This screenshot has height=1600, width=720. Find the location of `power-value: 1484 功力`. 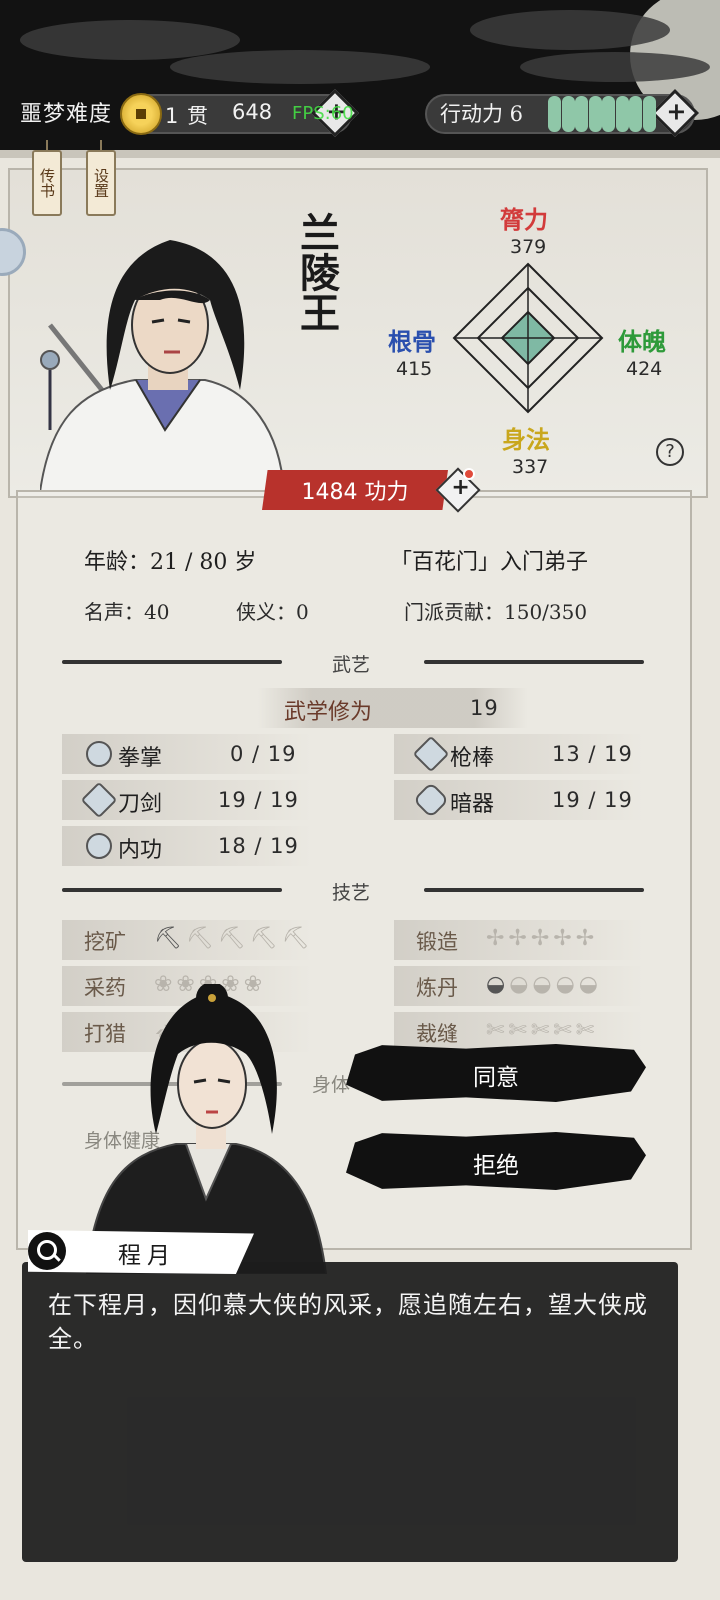

power-value: 1484 功力 is located at coordinates (355, 492).